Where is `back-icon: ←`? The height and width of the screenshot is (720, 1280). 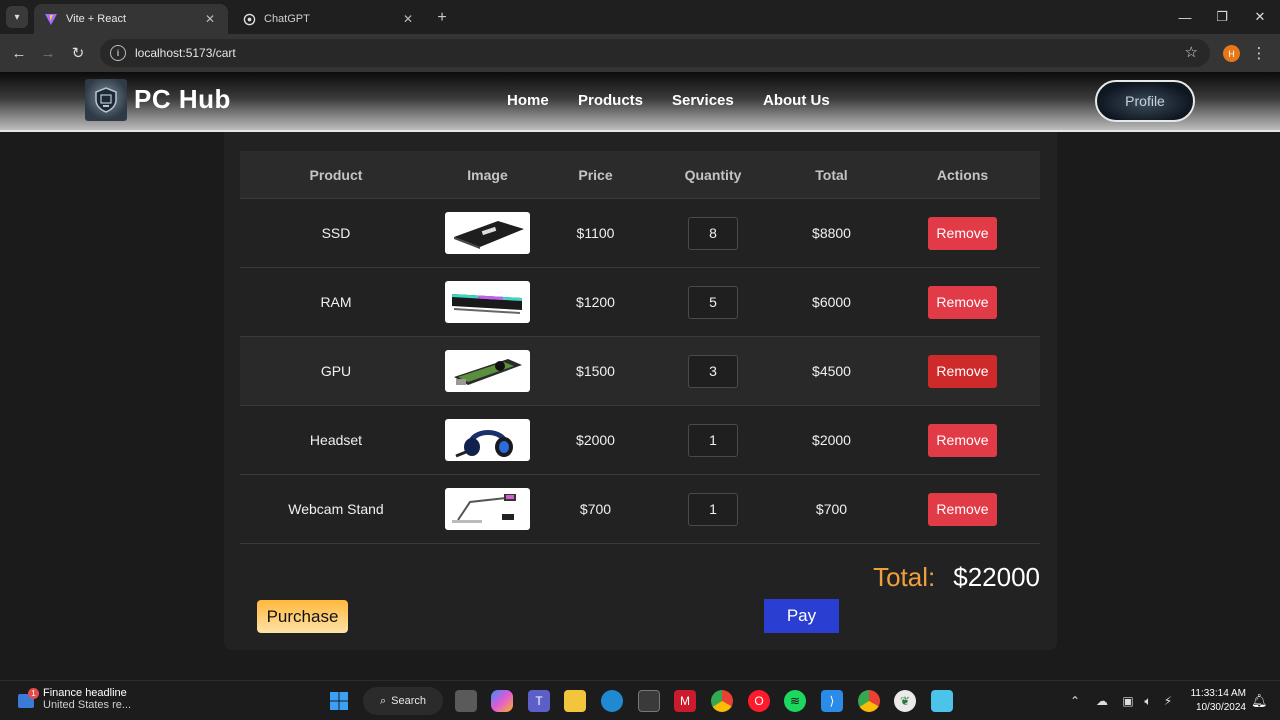 back-icon: ← is located at coordinates (19, 53).